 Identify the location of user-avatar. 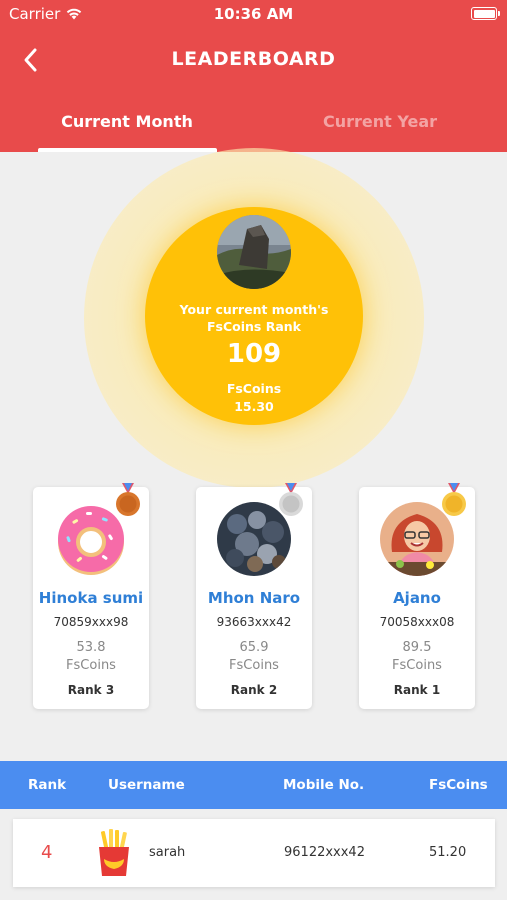
(254, 252).